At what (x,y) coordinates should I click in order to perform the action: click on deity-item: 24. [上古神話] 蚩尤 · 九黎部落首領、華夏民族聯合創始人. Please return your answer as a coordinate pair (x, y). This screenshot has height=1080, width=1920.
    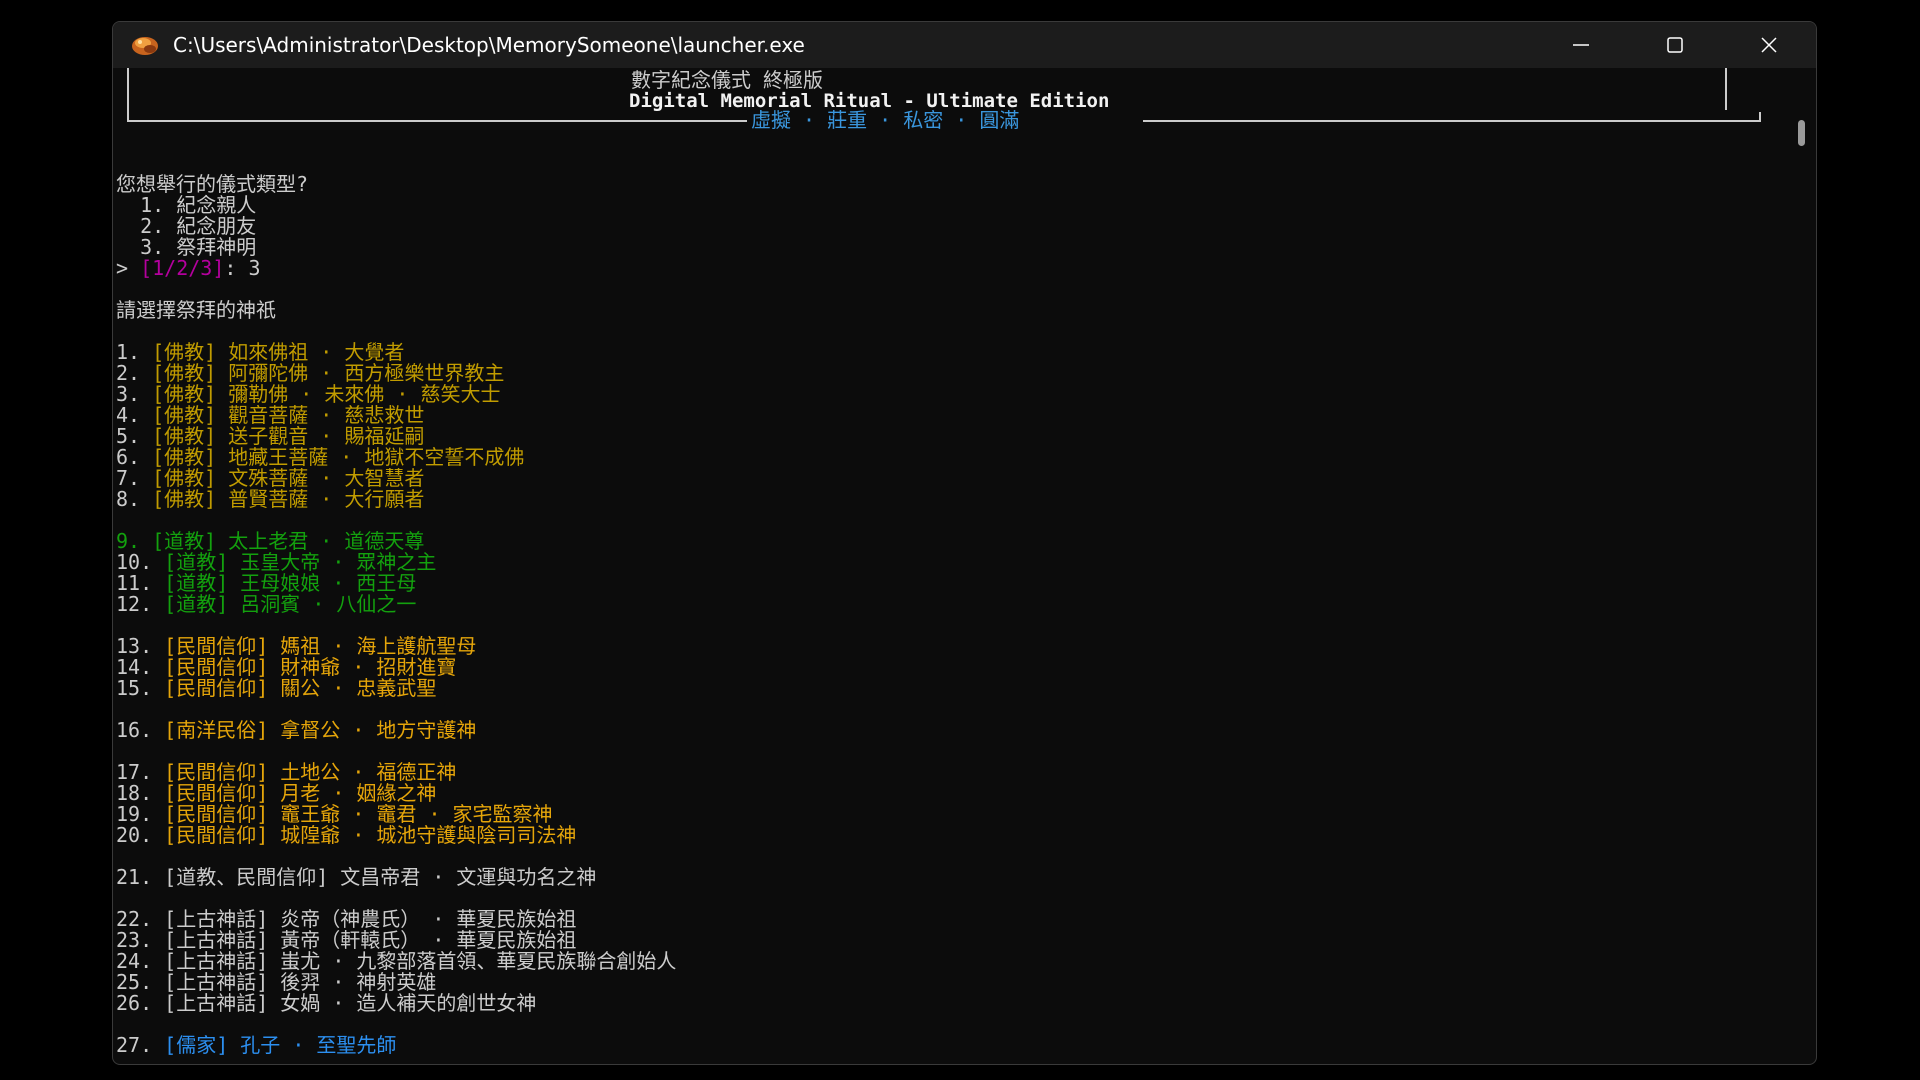
    Looking at the image, I should click on (396, 961).